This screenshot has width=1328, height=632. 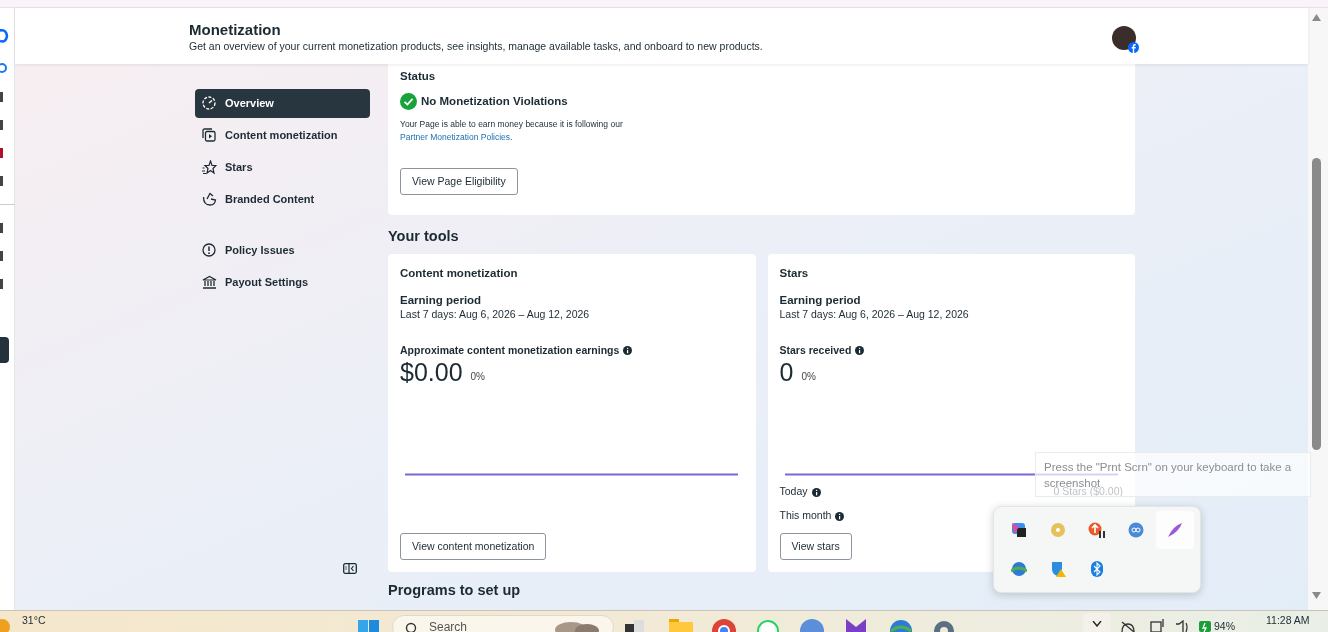 I want to click on tray-toggle-button, so click(x=1097, y=622).